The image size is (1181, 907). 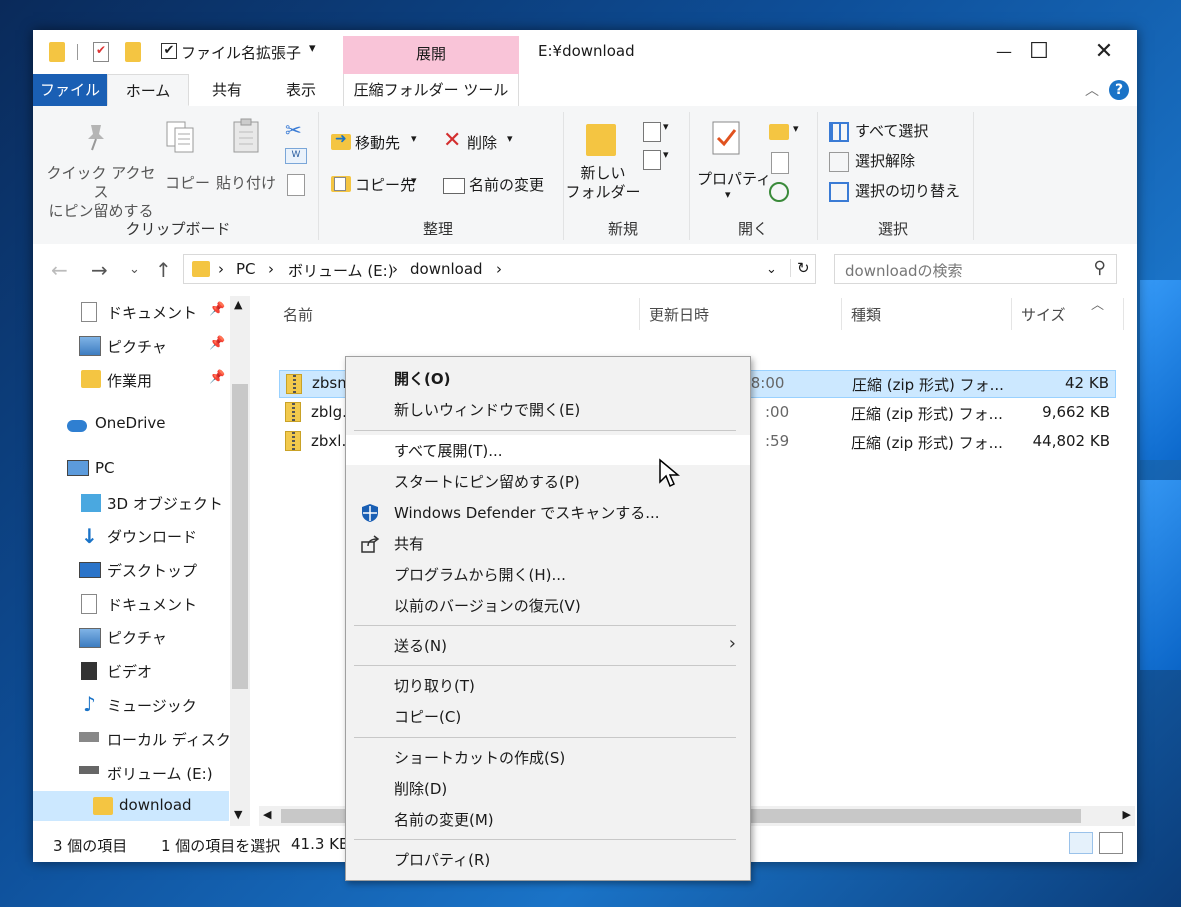 What do you see at coordinates (975, 269) in the screenshot?
I see `search-box: downloadの検索 ⚲` at bounding box center [975, 269].